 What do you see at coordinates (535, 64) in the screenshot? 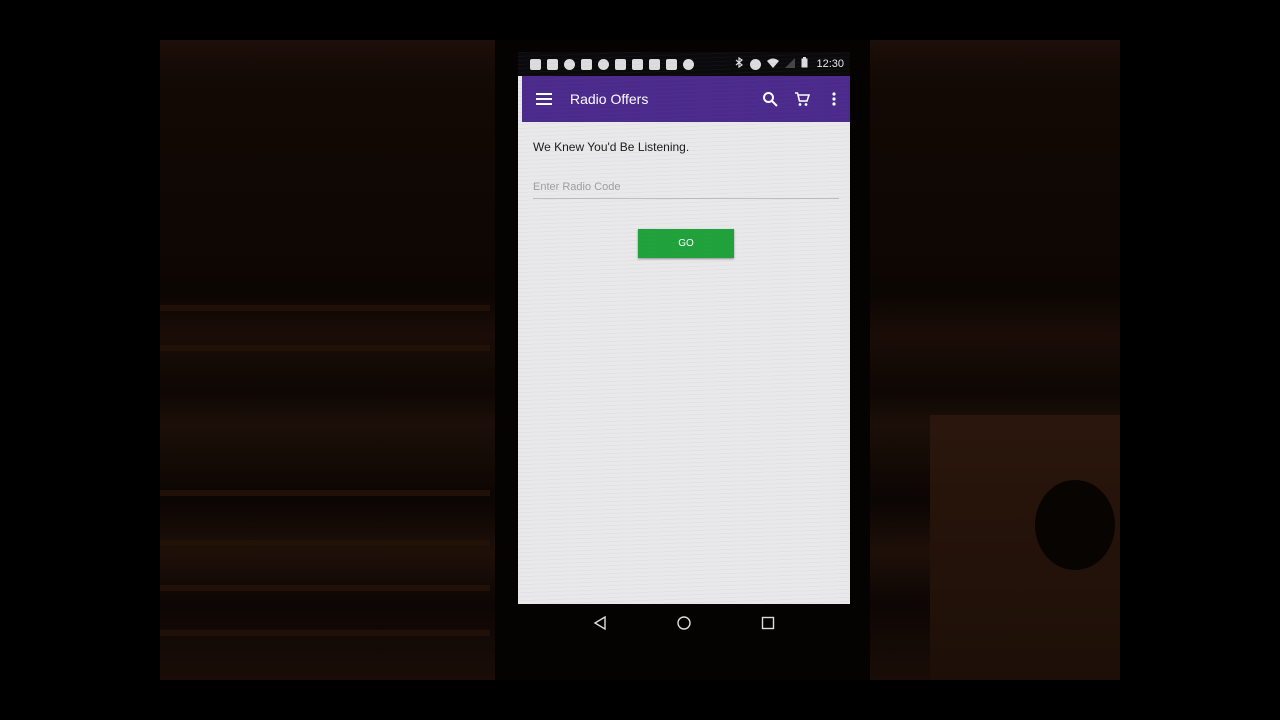
I see `message-icon` at bounding box center [535, 64].